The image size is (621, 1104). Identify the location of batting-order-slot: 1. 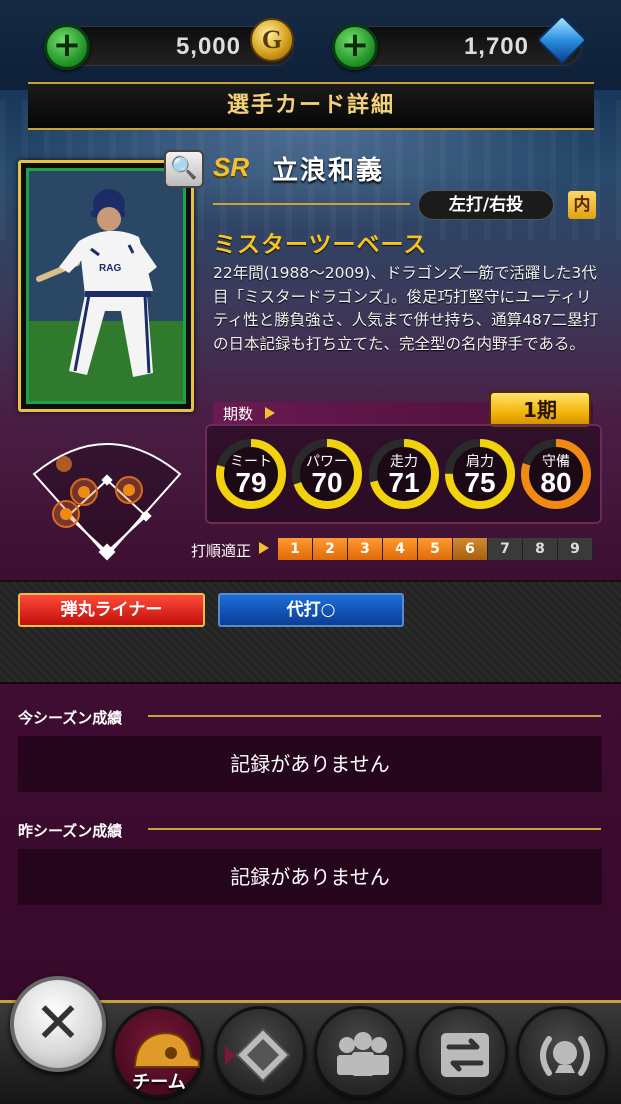
(295, 549).